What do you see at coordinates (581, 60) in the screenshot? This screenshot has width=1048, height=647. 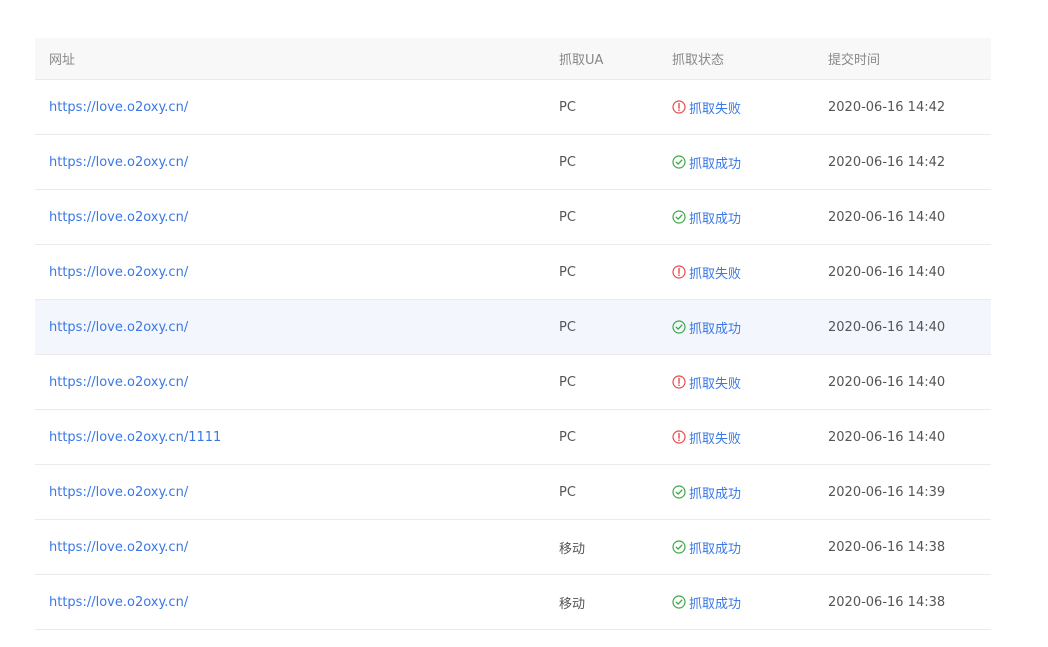 I see `header-ua: 抓取UA` at bounding box center [581, 60].